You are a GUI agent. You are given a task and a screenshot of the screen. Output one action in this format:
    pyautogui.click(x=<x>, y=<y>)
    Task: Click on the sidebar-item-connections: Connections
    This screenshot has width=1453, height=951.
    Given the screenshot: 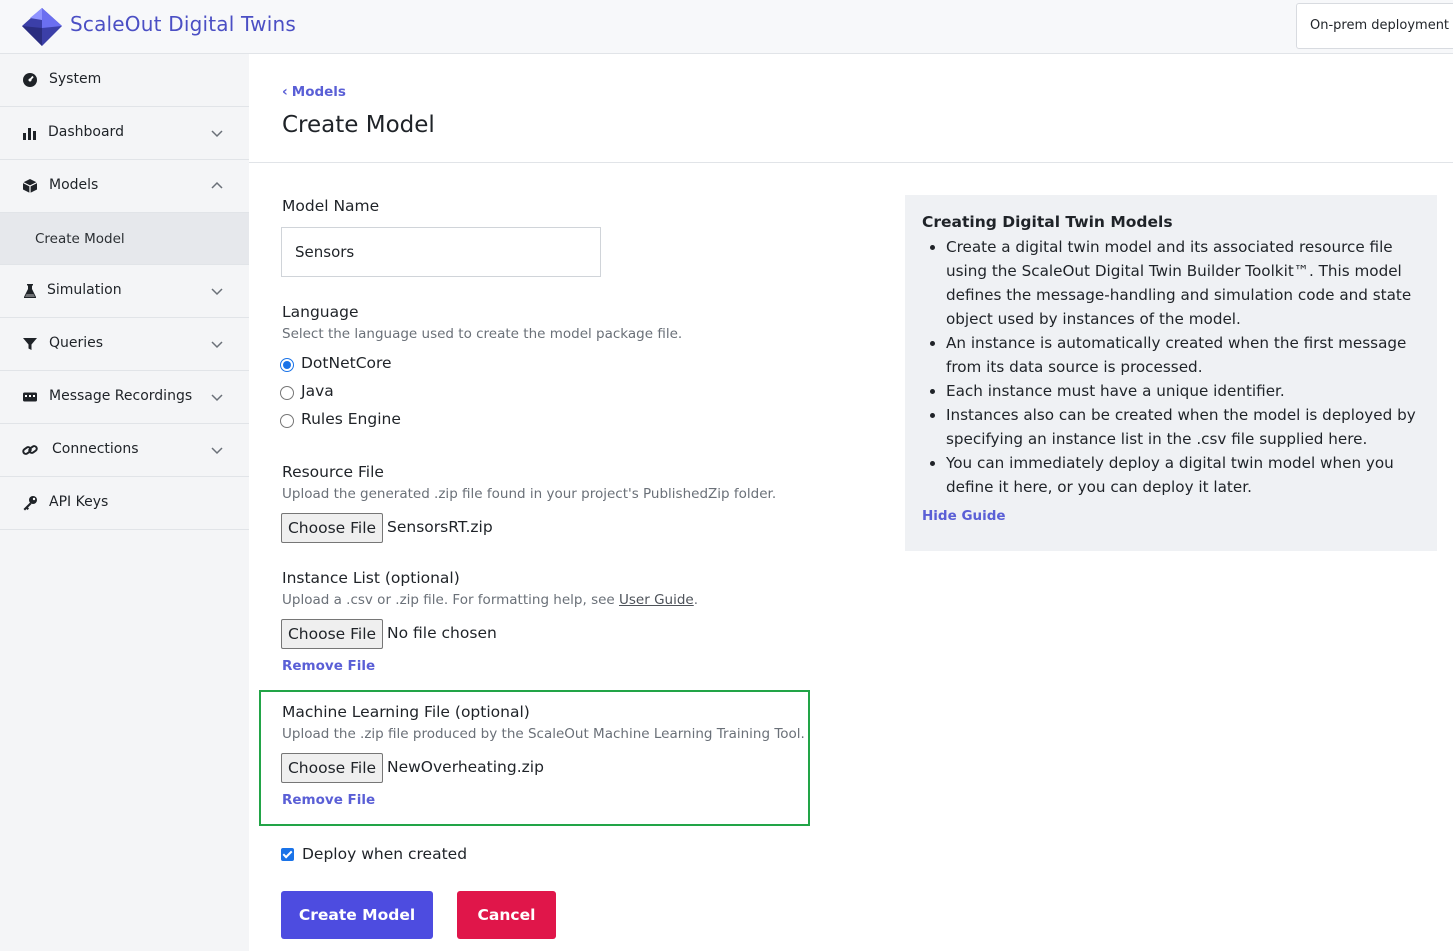 What is the action you would take?
    pyautogui.click(x=124, y=450)
    